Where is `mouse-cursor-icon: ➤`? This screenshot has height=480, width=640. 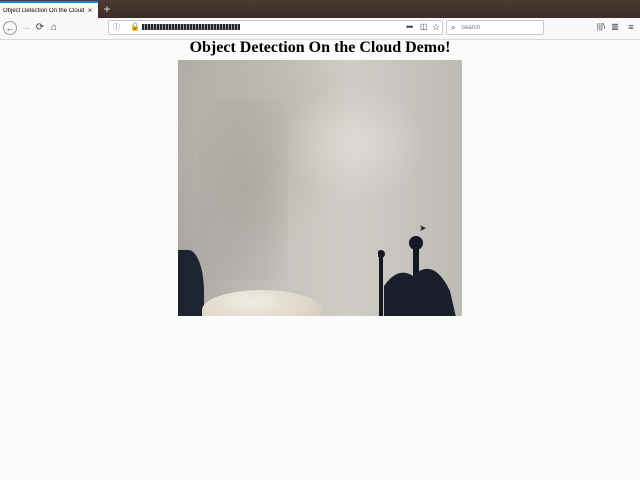 mouse-cursor-icon: ➤ is located at coordinates (423, 228).